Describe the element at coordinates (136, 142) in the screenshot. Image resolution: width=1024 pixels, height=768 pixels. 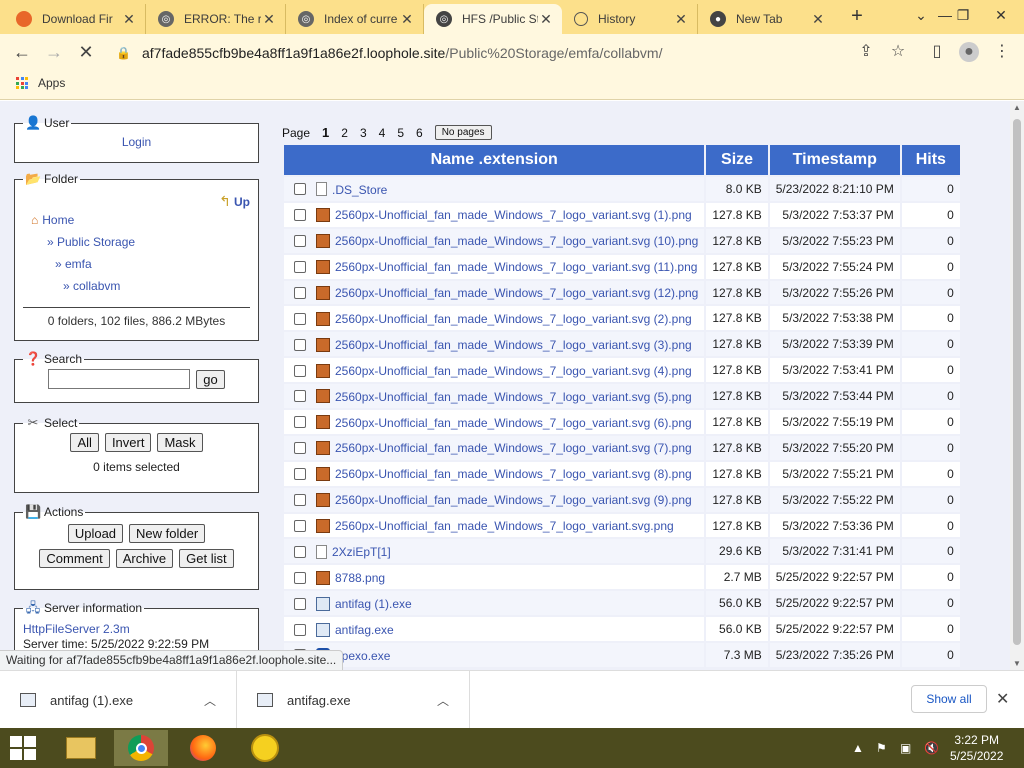
I see `login-link: Login` at that location.